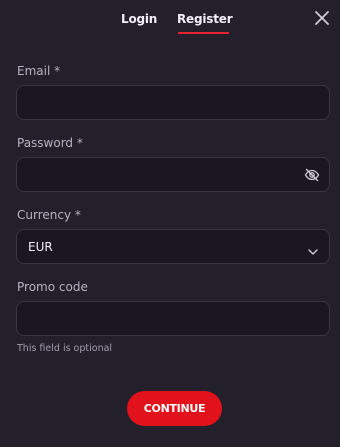  I want to click on currency-selected-value: EUR, so click(40, 247).